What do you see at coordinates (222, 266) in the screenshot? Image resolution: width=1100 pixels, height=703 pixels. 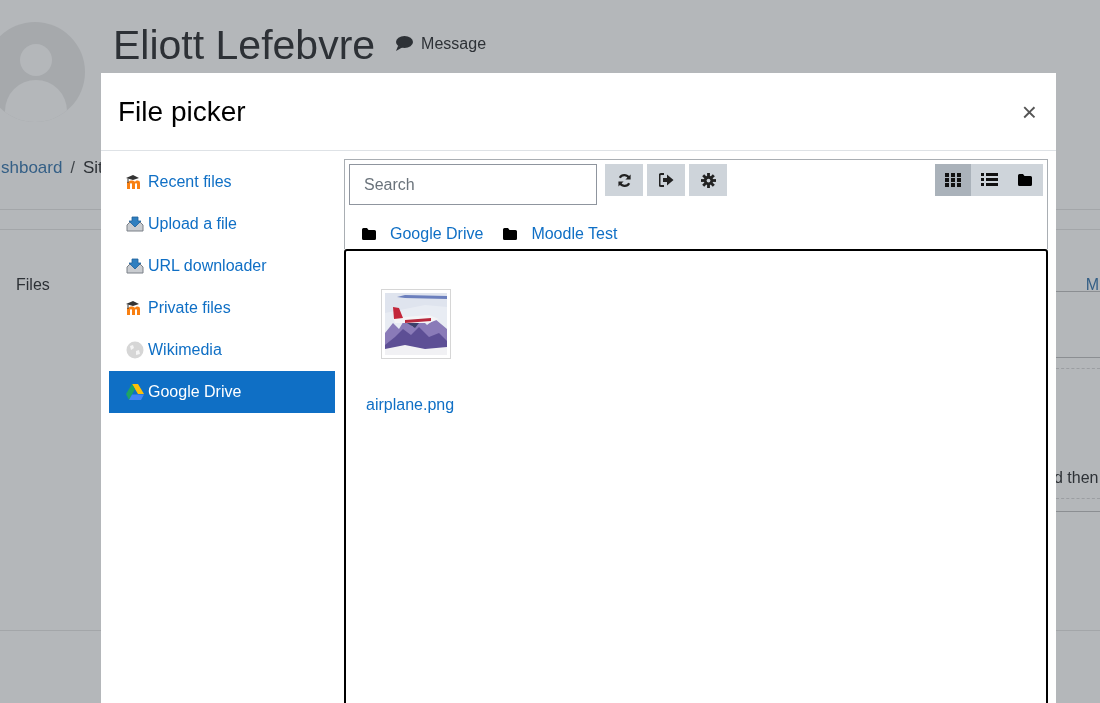 I see `repository-item: URL downloader` at bounding box center [222, 266].